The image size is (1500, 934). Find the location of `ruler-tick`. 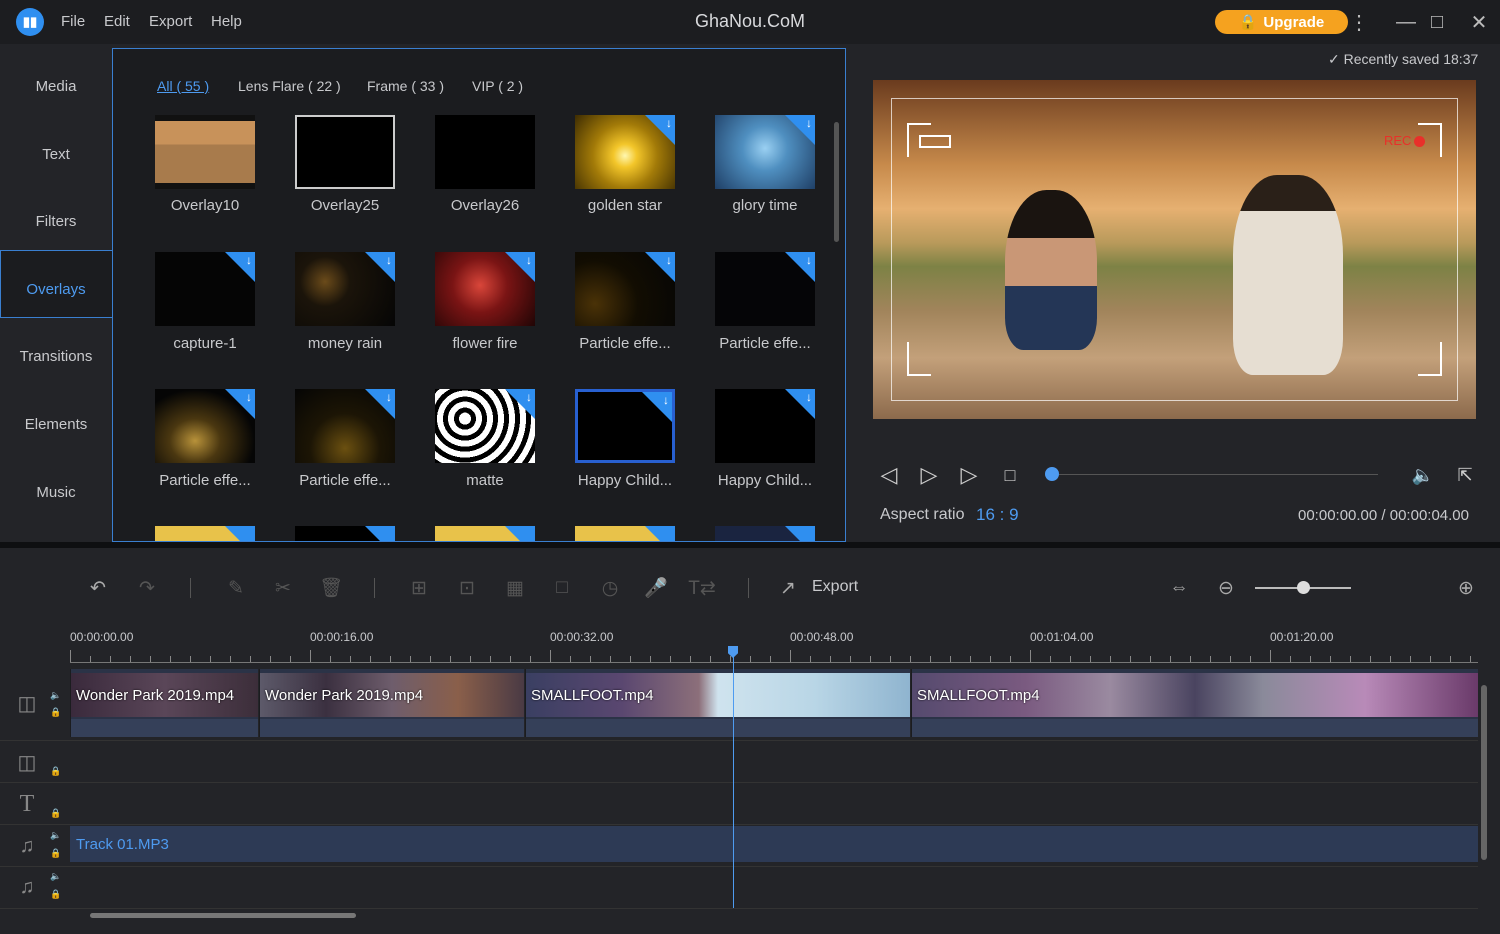

ruler-tick is located at coordinates (1410, 659).